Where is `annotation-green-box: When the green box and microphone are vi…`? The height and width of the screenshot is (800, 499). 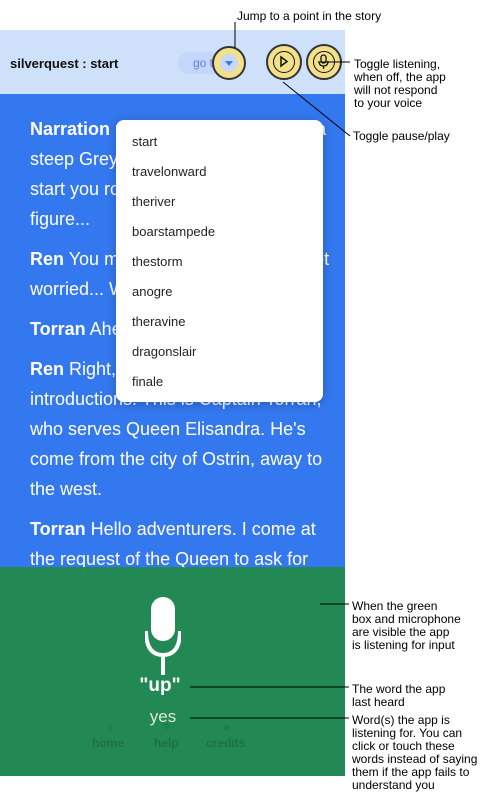
annotation-green-box: When the green box and microphone are vi… is located at coordinates (406, 625).